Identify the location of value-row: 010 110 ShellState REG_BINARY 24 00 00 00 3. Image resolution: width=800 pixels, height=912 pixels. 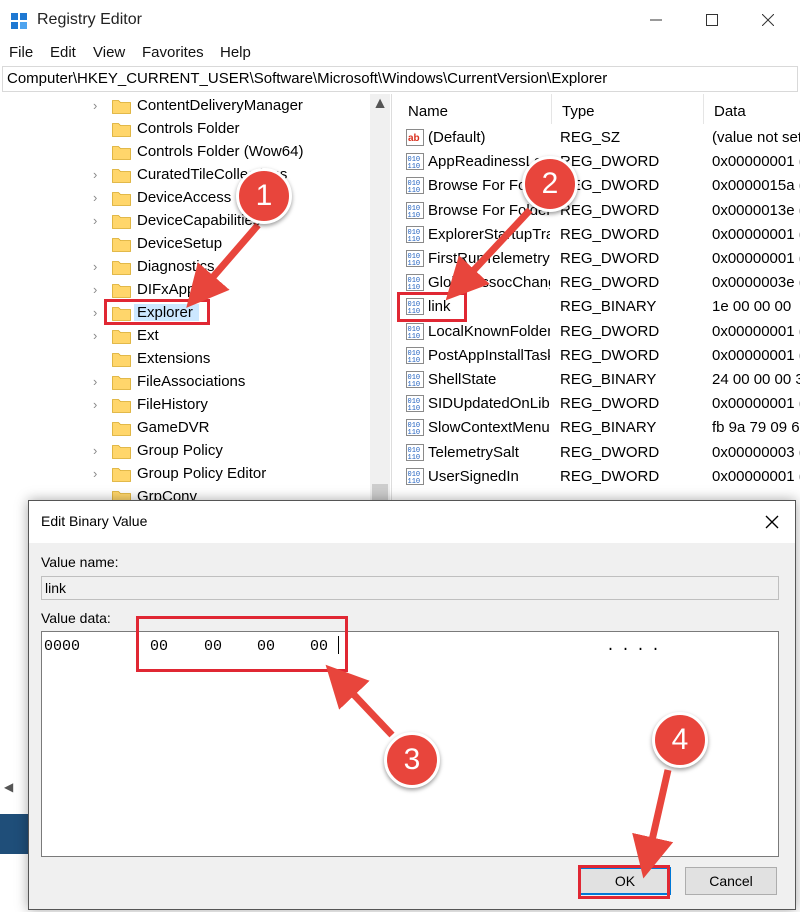
(599, 380).